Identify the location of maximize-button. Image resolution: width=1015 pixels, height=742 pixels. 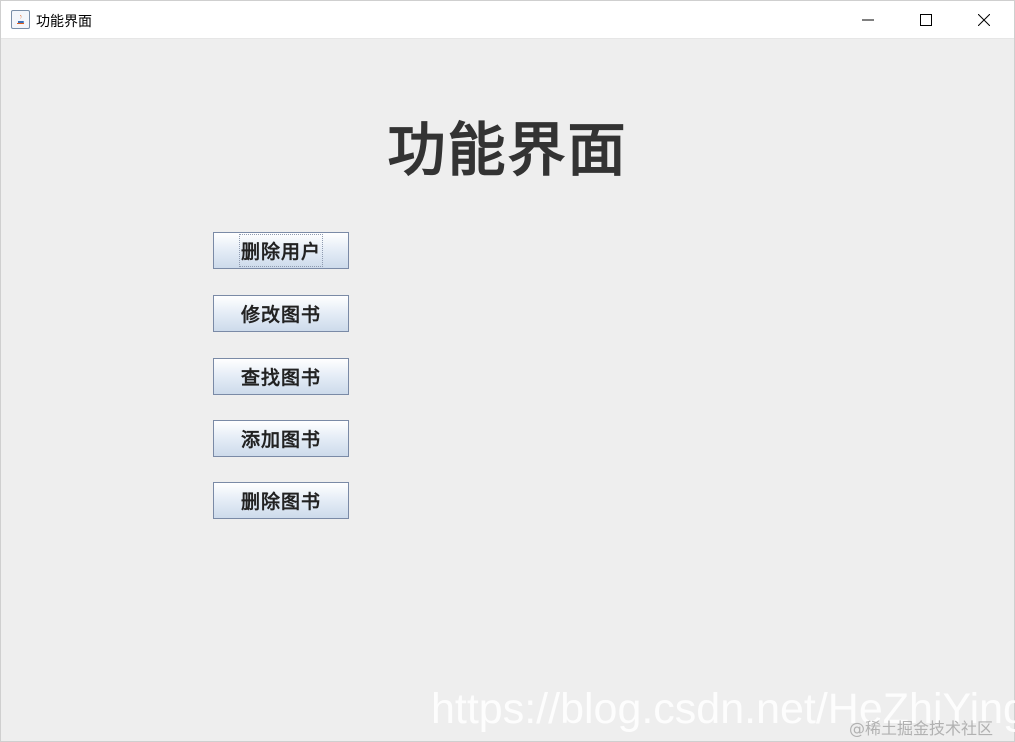
(926, 19).